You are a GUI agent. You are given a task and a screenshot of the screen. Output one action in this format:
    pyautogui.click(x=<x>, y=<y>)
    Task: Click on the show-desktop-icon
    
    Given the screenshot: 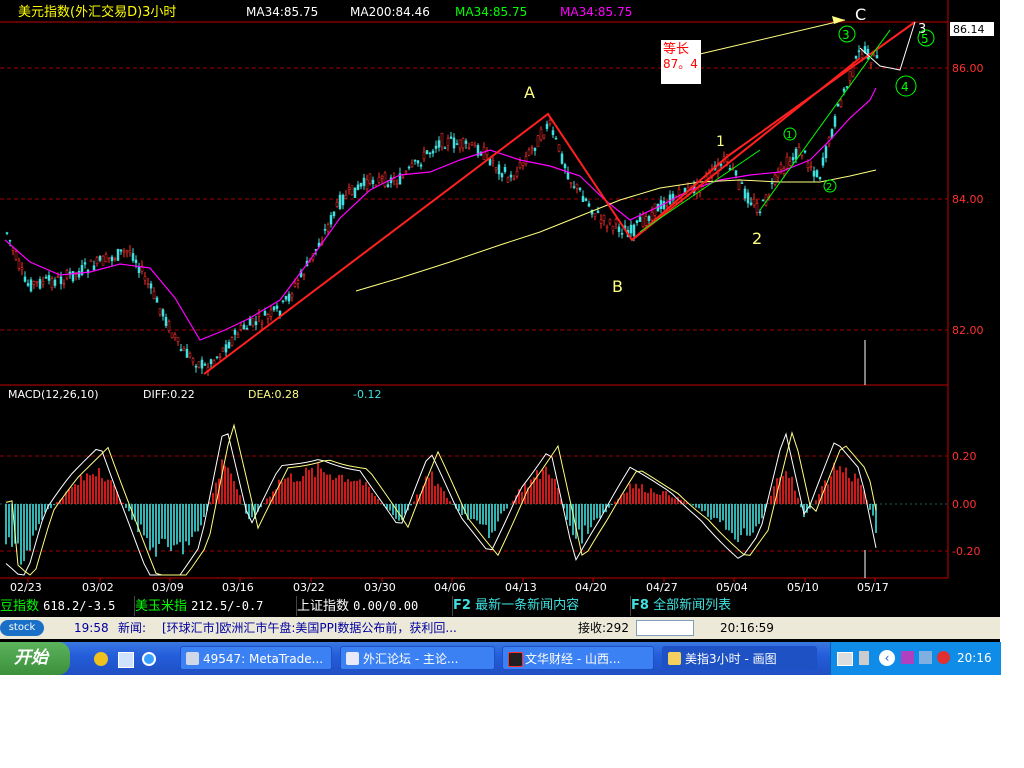 What is the action you would take?
    pyautogui.click(x=126, y=660)
    